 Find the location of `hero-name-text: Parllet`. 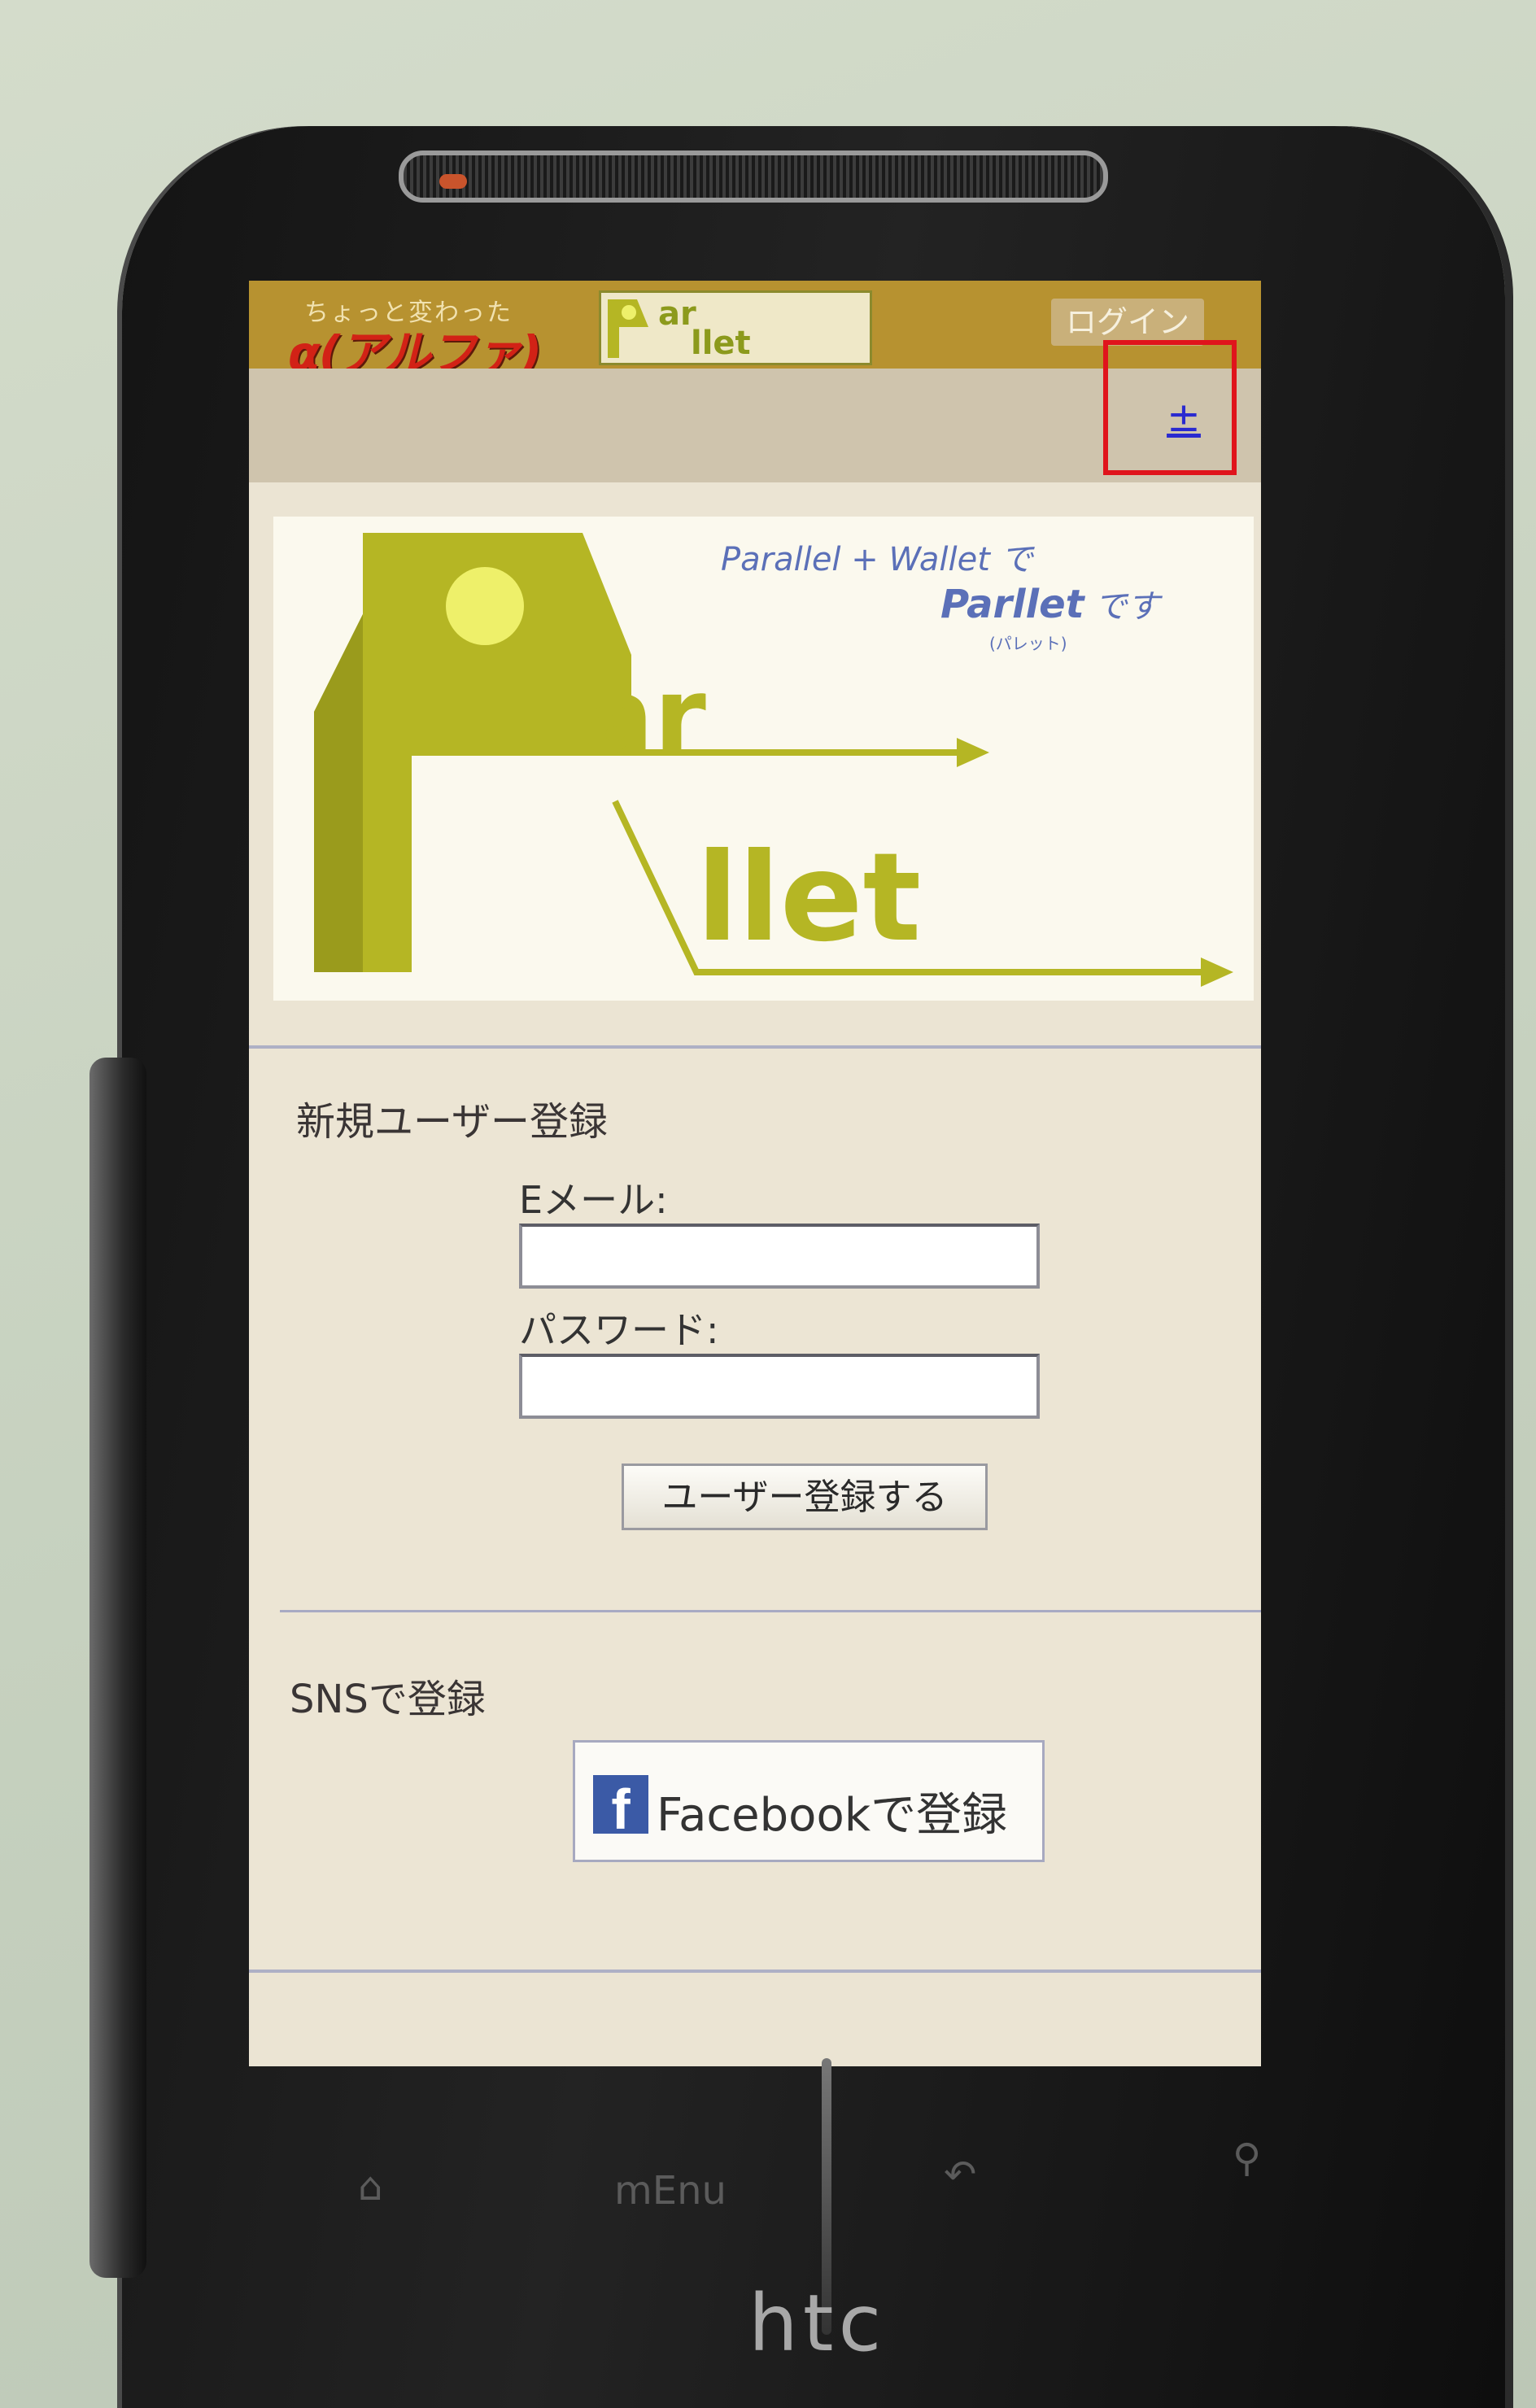

hero-name-text: Parllet is located at coordinates (1012, 604).